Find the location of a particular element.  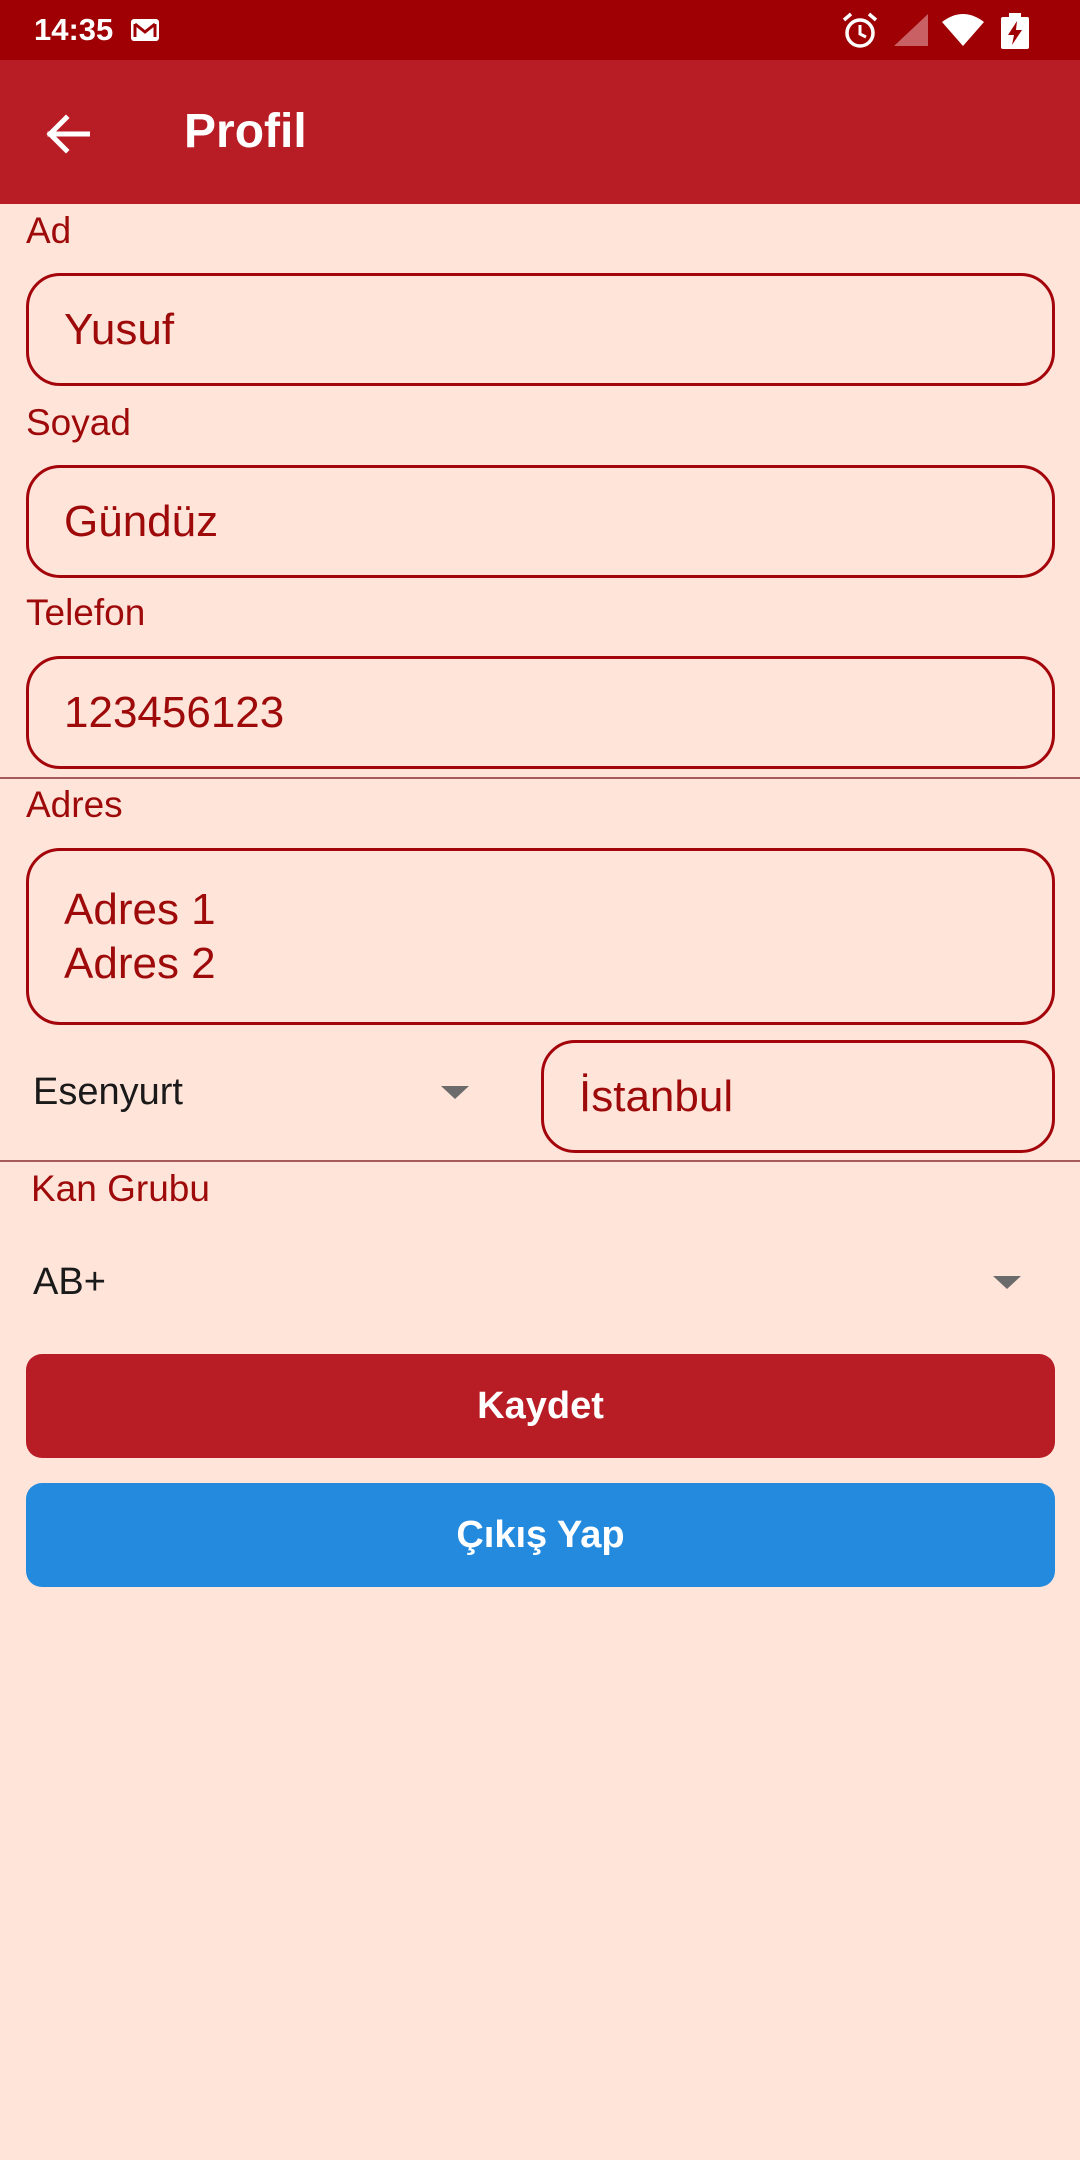

phone-field: 123456123 is located at coordinates (540, 712).